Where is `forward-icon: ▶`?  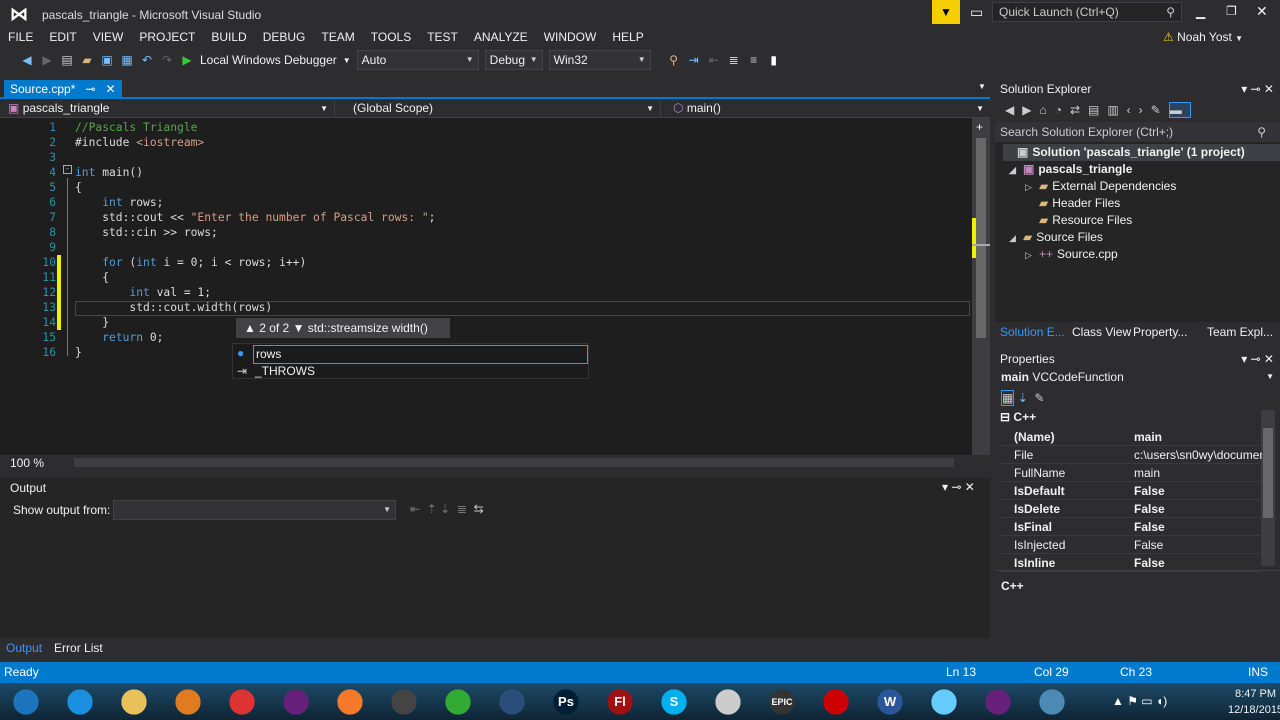
forward-icon: ▶ is located at coordinates (47, 60).